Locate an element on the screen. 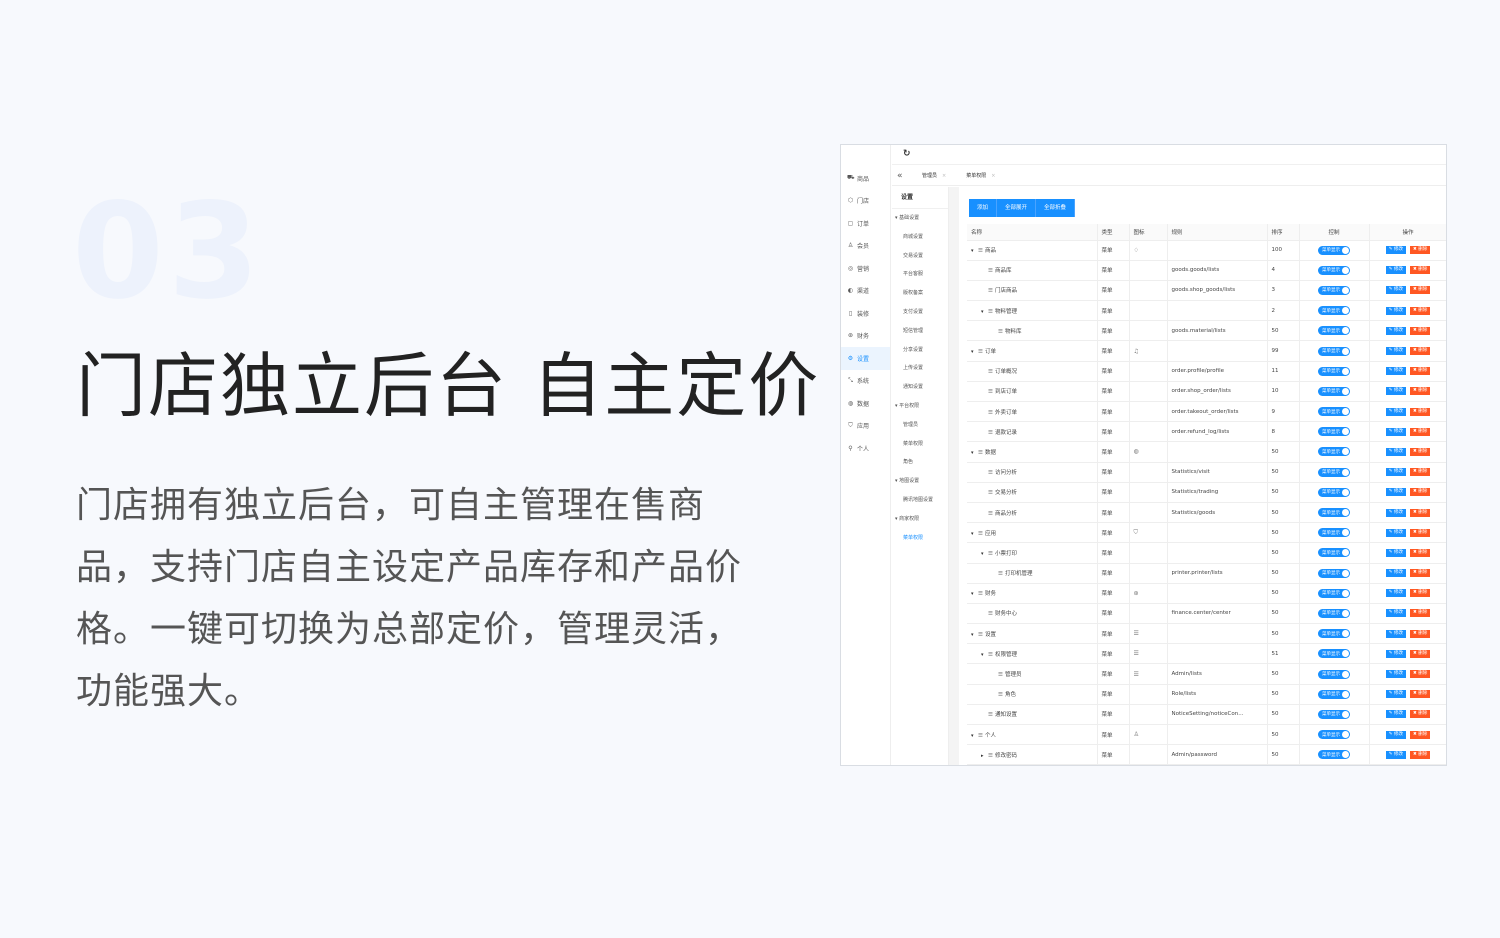 Image resolution: width=1500 pixels, height=938 pixels. nav-item-4: ◎ 营销 is located at coordinates (865, 268).